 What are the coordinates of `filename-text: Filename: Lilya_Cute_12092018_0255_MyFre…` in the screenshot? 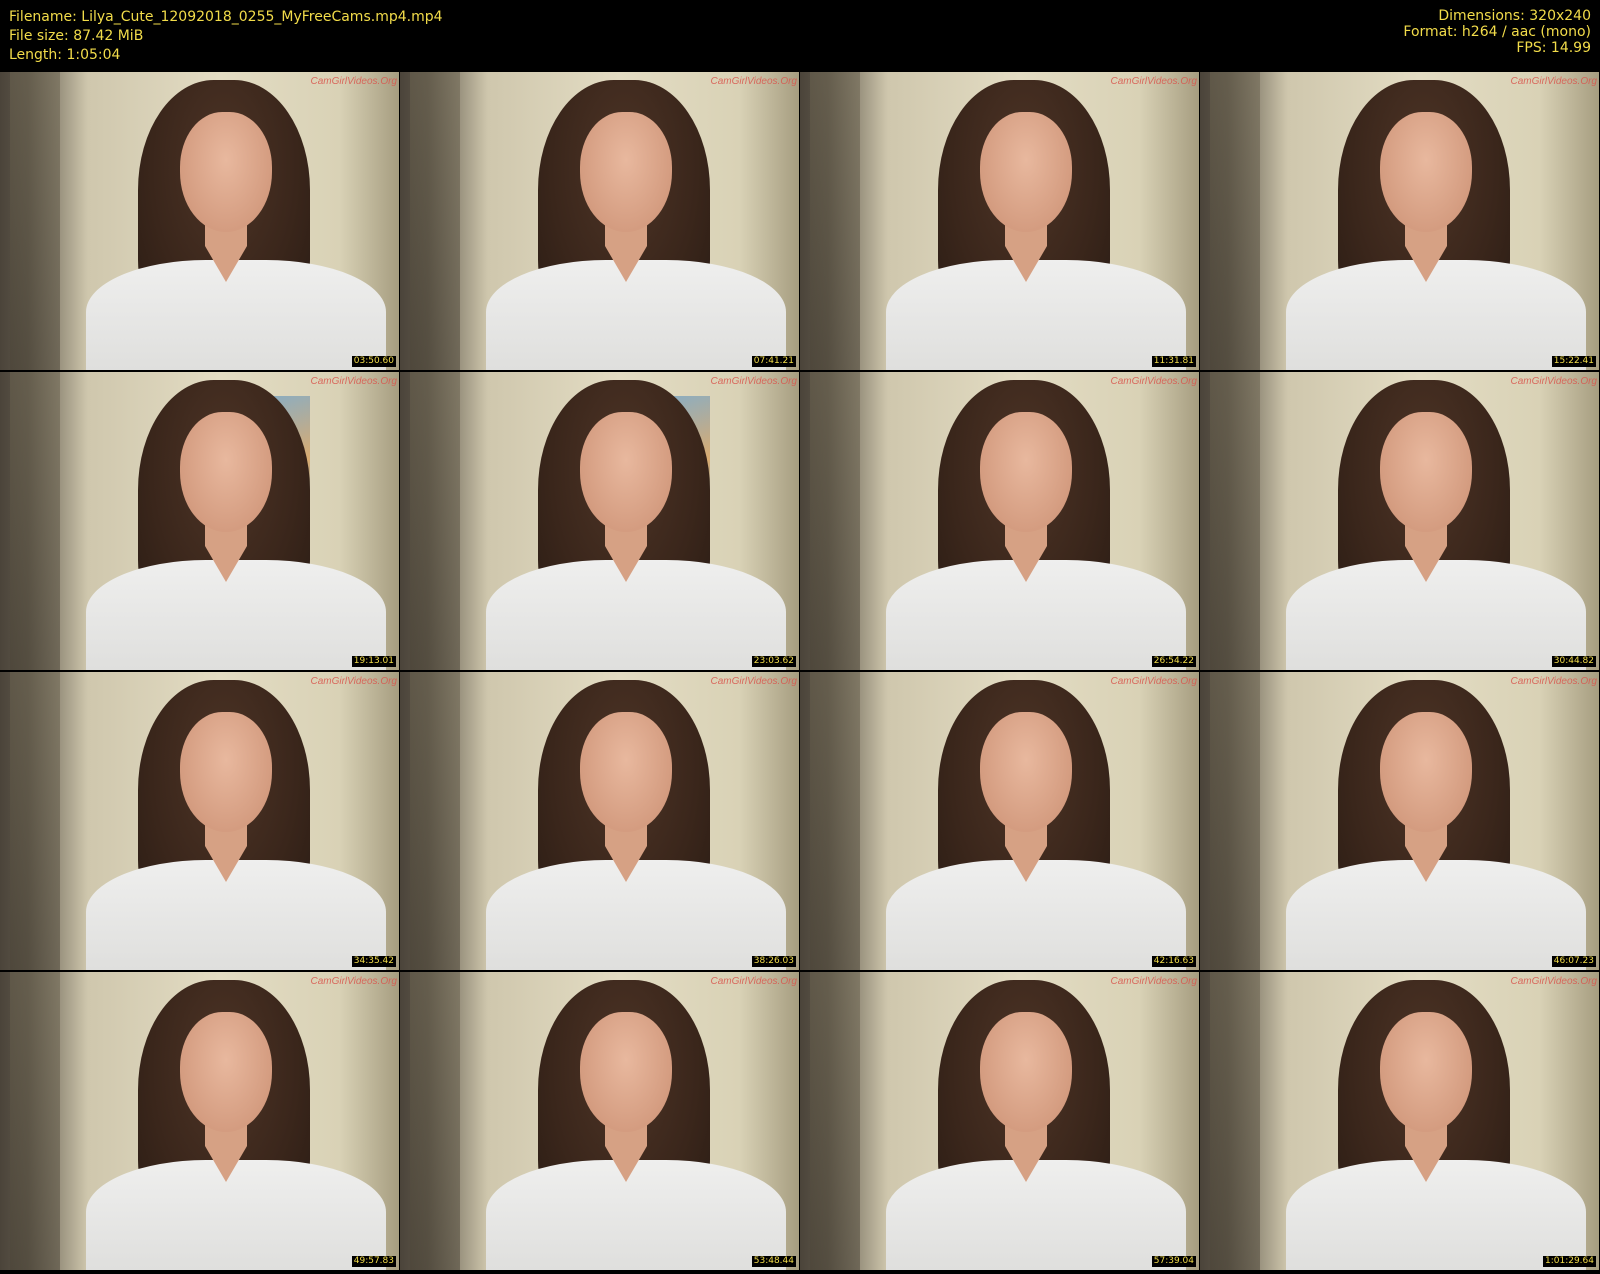 It's located at (226, 17).